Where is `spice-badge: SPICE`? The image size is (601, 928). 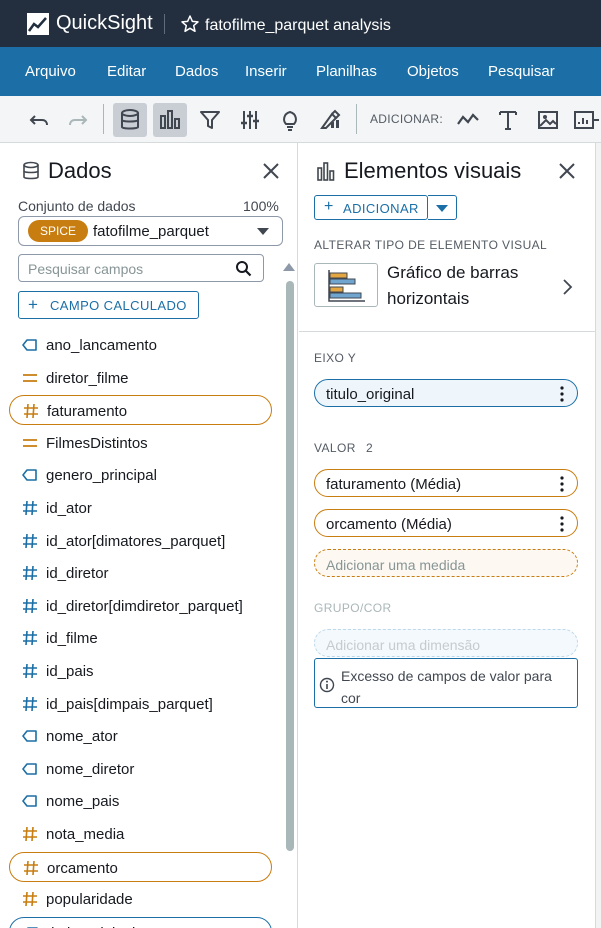
spice-badge: SPICE is located at coordinates (58, 231).